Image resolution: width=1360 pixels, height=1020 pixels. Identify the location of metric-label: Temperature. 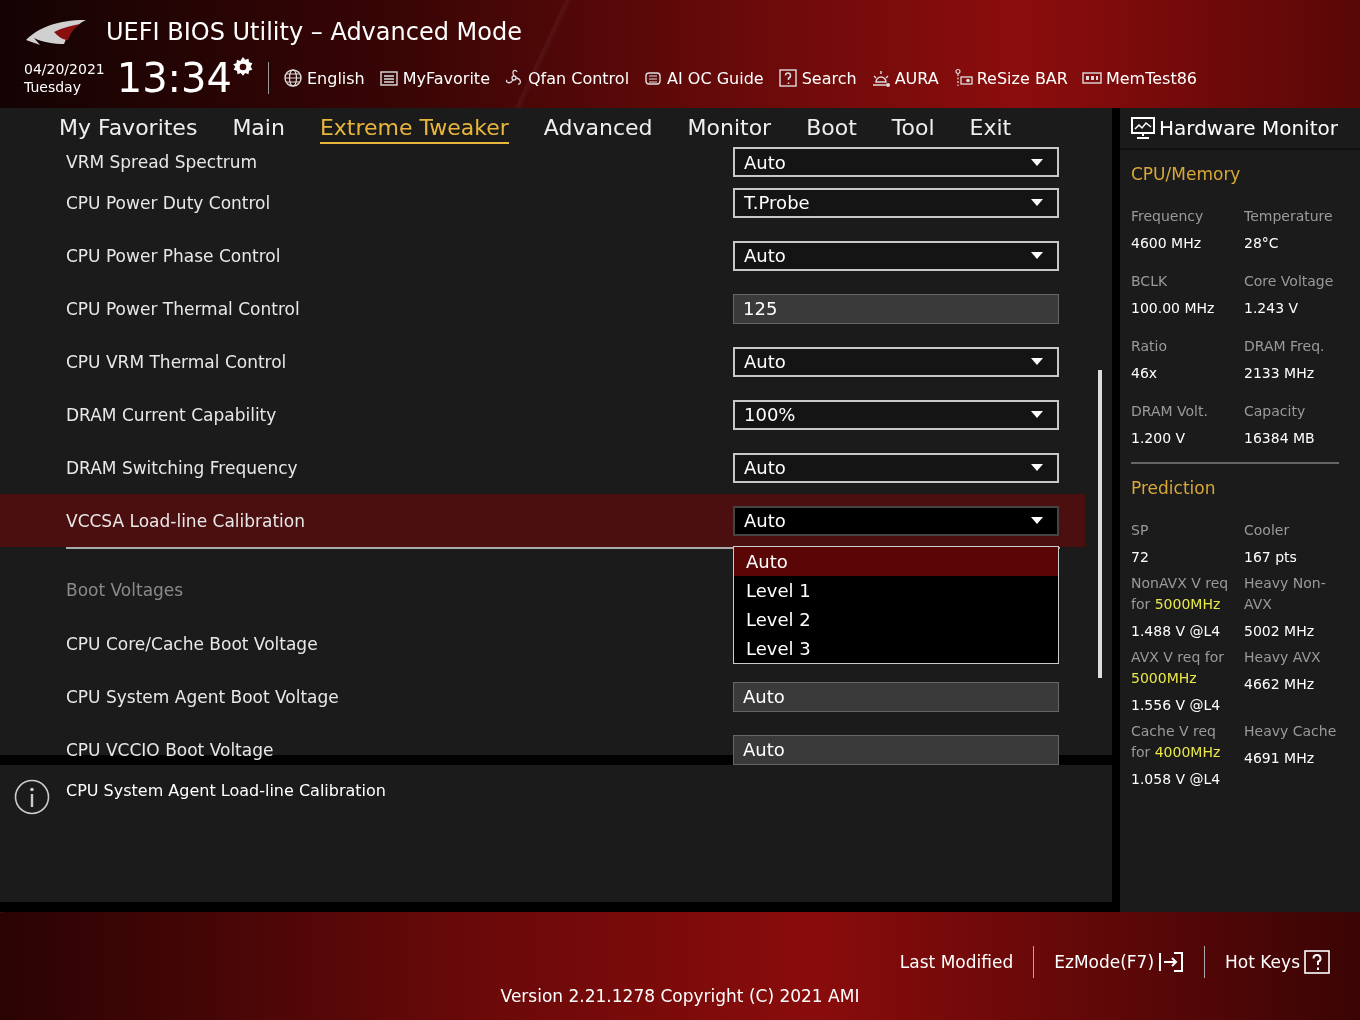
(1289, 216).